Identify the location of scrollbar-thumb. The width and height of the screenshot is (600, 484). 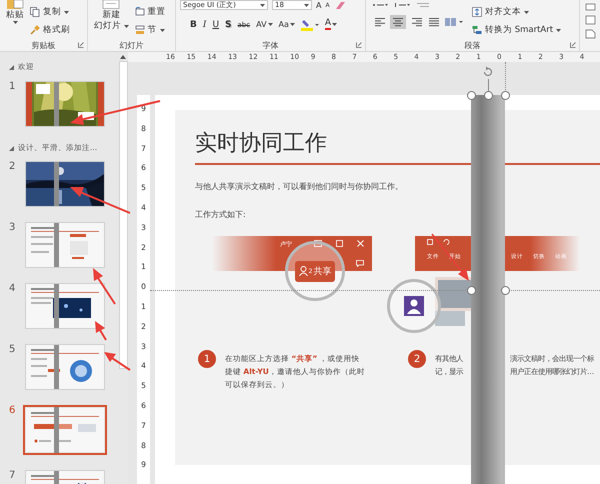
(123, 215).